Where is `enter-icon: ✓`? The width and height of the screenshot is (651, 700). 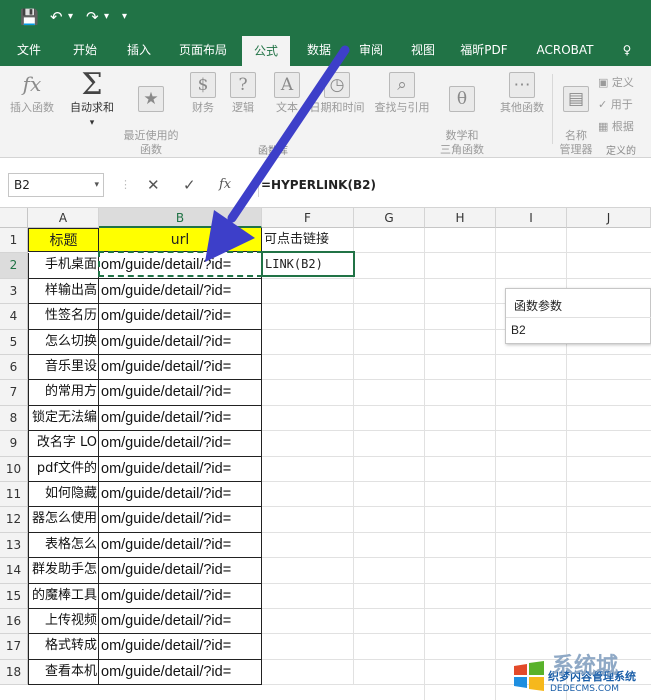 enter-icon: ✓ is located at coordinates (189, 185).